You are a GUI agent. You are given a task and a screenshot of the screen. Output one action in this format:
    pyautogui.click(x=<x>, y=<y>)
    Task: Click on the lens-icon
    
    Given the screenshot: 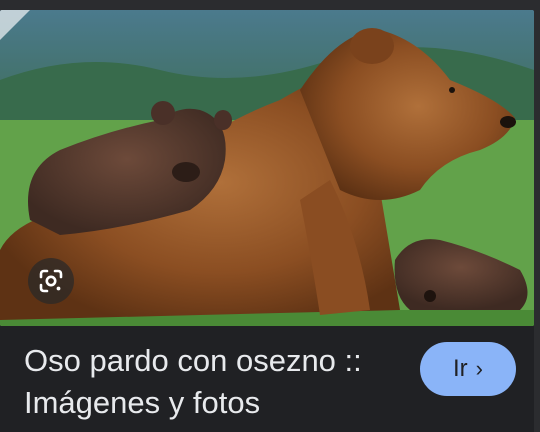 What is the action you would take?
    pyautogui.click(x=51, y=281)
    